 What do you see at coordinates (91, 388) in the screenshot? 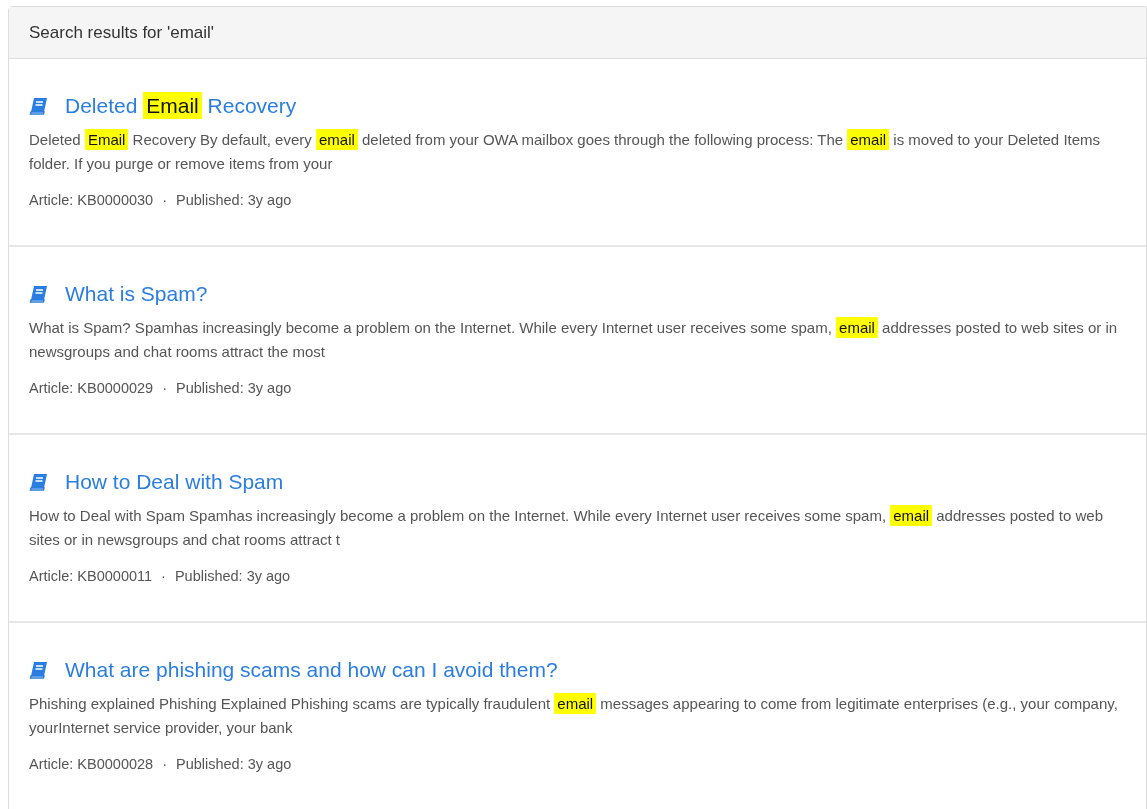
I see `article-number: Article: KB0000029` at bounding box center [91, 388].